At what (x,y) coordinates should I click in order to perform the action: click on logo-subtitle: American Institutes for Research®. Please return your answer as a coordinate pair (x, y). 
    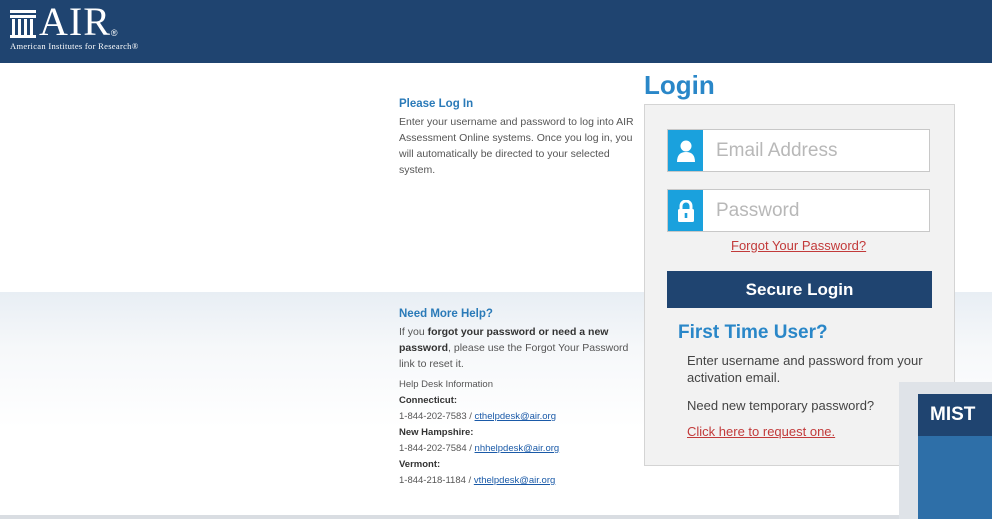
    Looking at the image, I should click on (74, 46).